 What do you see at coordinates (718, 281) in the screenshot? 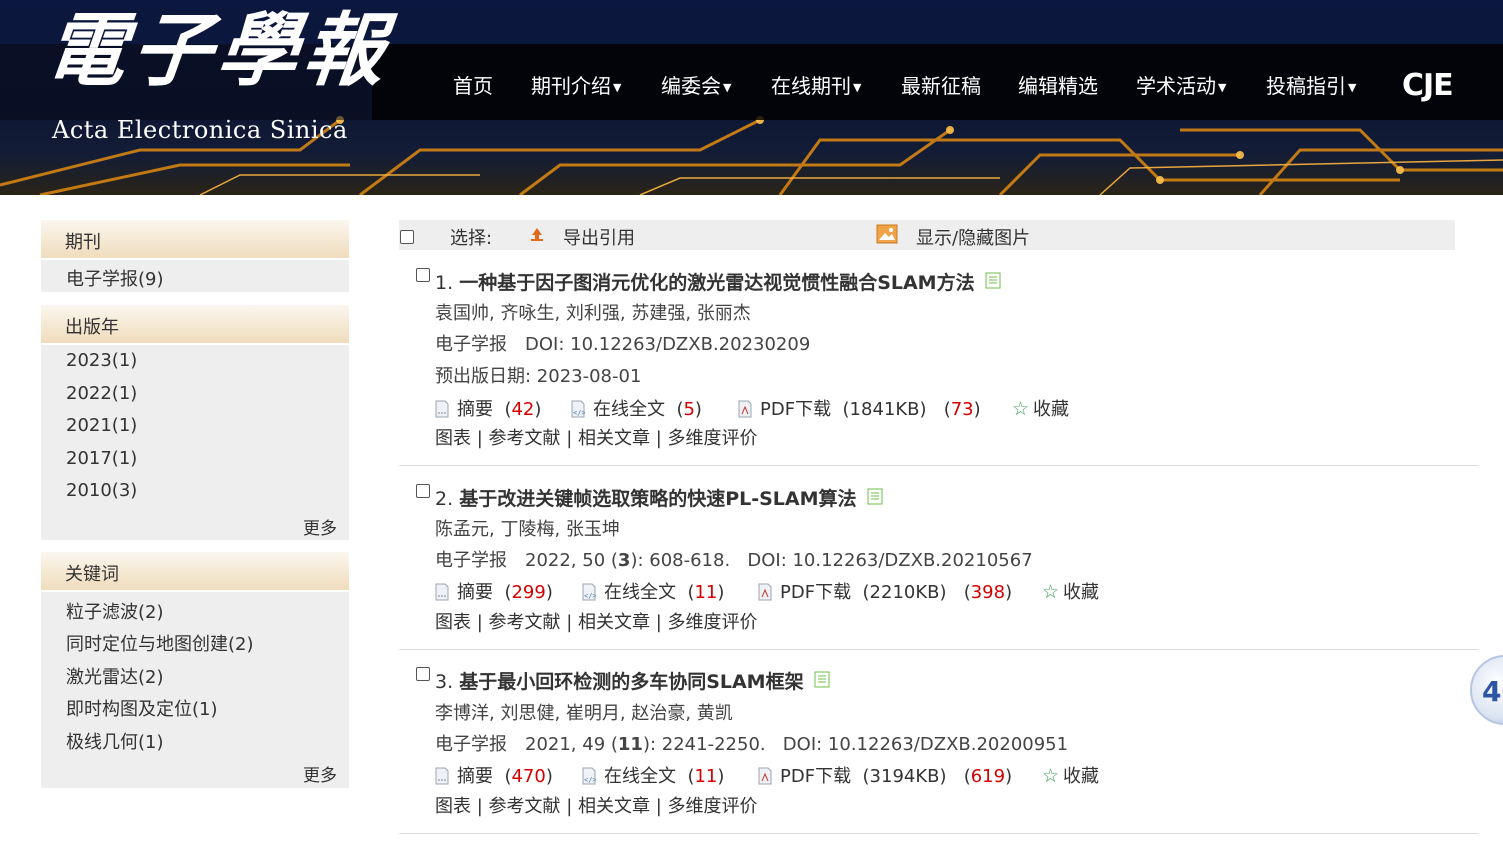
I see `article-title: 1. 一种基于因子图消元优化的激光雷达视觉惯性融合SLAM方法` at bounding box center [718, 281].